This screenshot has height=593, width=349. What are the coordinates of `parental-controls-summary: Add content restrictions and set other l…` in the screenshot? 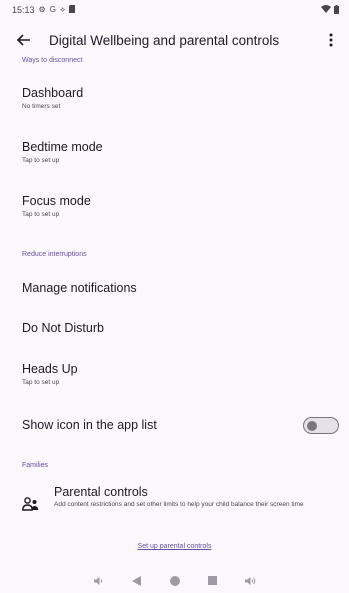 It's located at (179, 504).